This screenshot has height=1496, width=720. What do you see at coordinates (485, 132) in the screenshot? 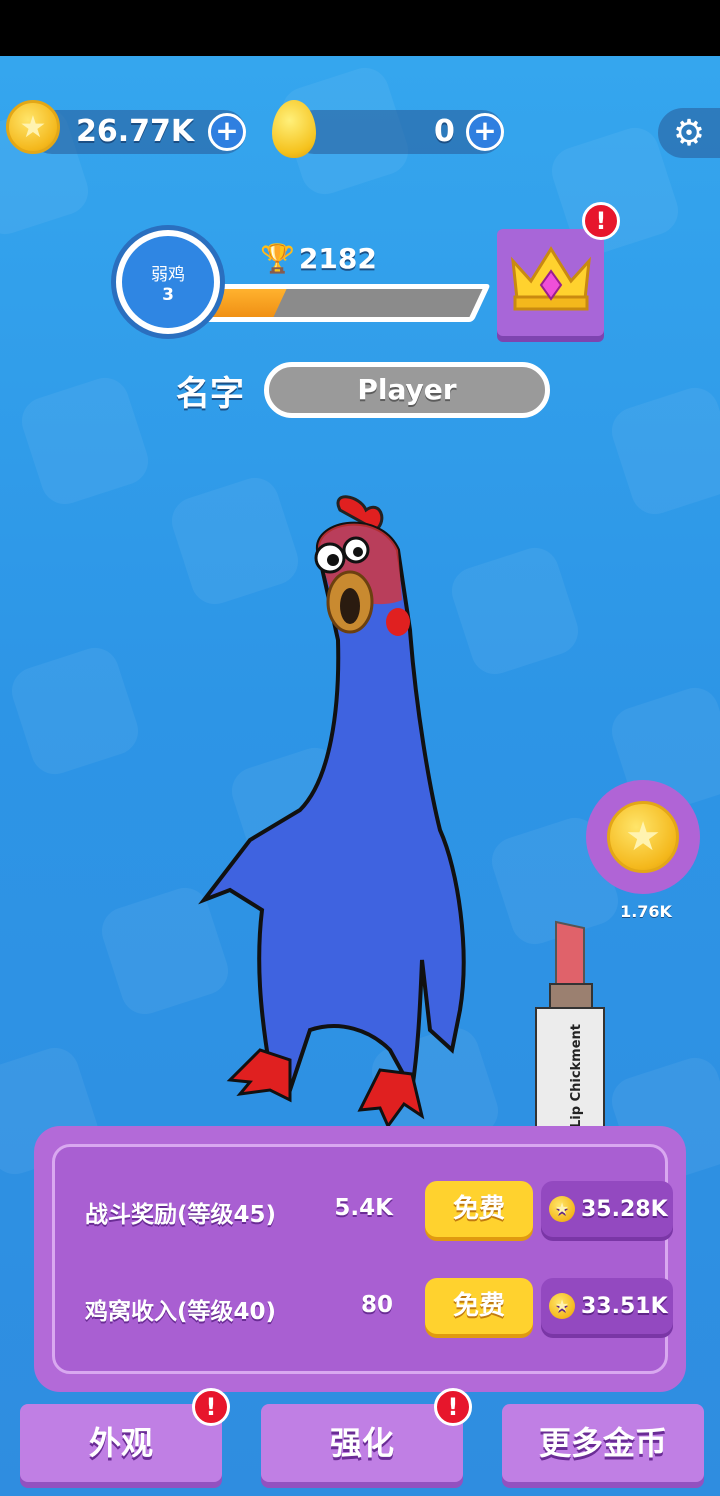
I see `add-eggs-button: +` at bounding box center [485, 132].